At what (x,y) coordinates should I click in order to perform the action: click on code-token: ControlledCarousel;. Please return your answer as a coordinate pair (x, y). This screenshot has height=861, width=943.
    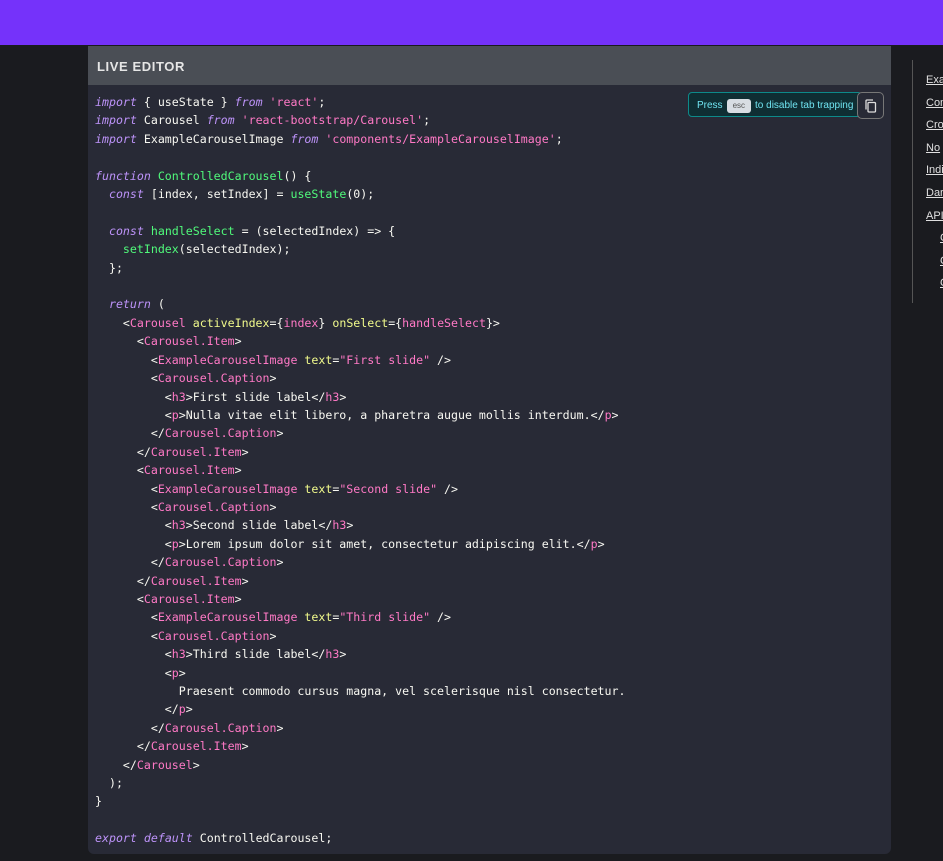
    Looking at the image, I should click on (262, 838).